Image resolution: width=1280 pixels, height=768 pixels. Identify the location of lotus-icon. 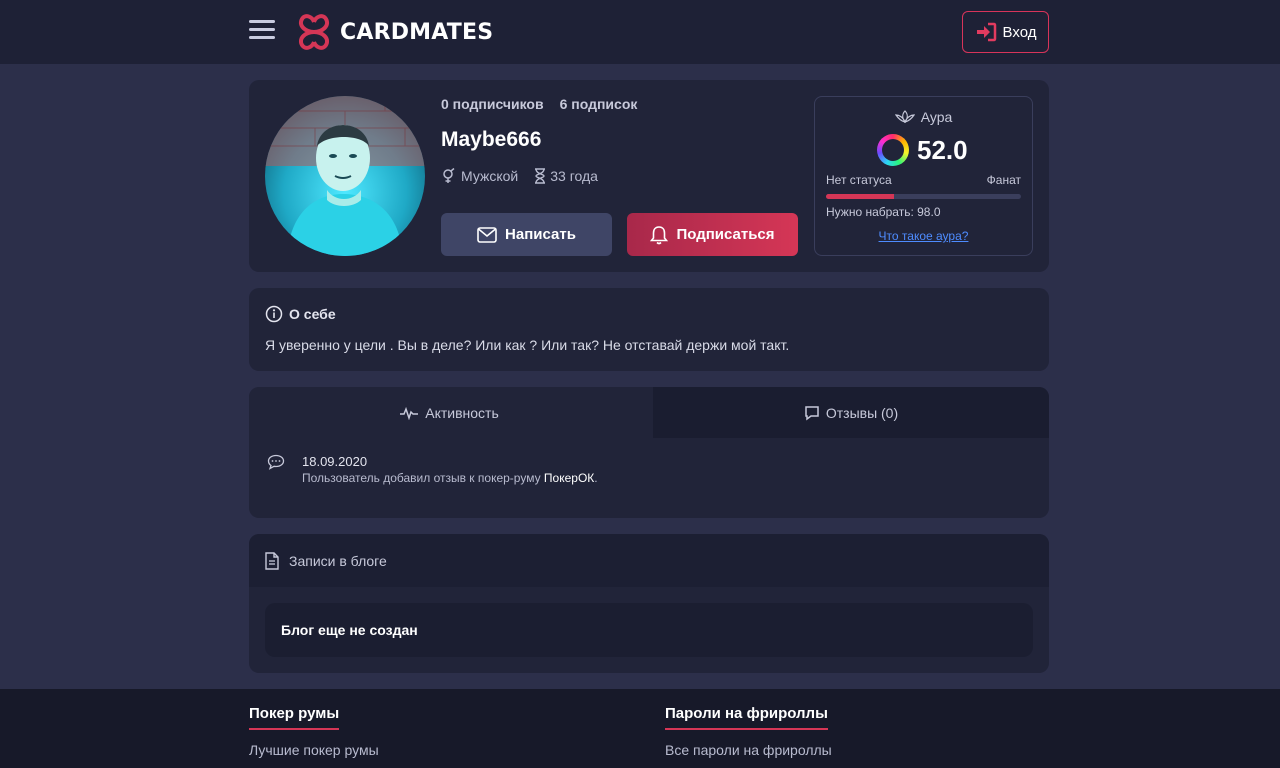
(904, 117).